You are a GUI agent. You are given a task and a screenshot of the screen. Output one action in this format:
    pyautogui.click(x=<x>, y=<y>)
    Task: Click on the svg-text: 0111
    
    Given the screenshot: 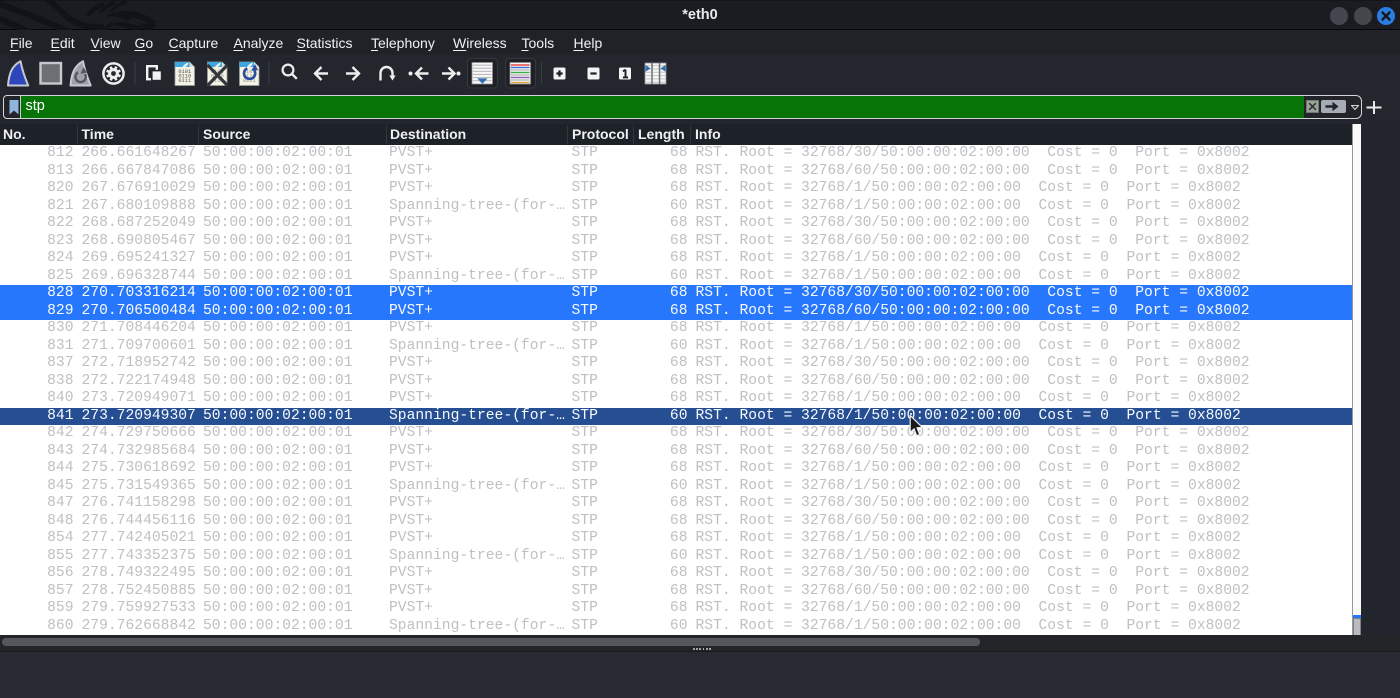 What is the action you would take?
    pyautogui.click(x=184, y=81)
    